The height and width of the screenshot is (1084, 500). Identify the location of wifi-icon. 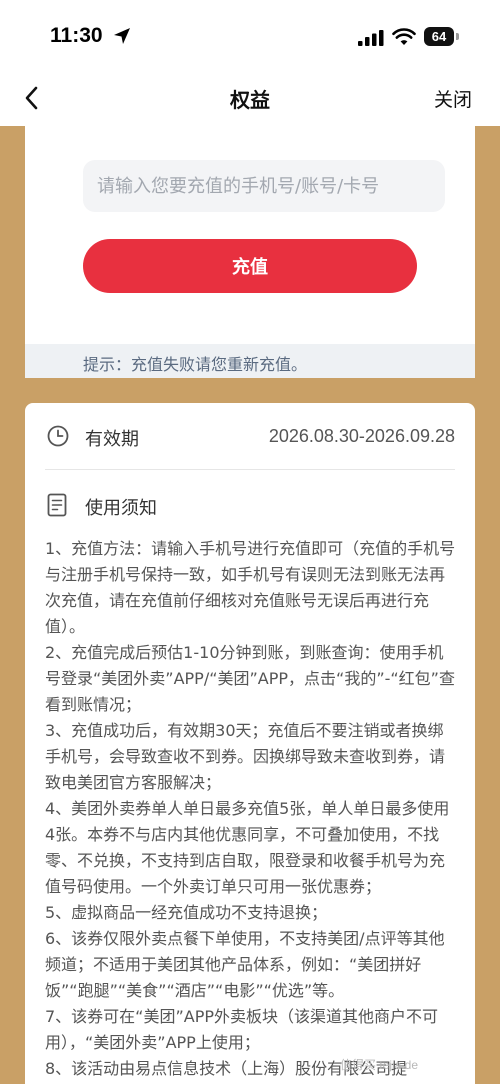
(404, 36).